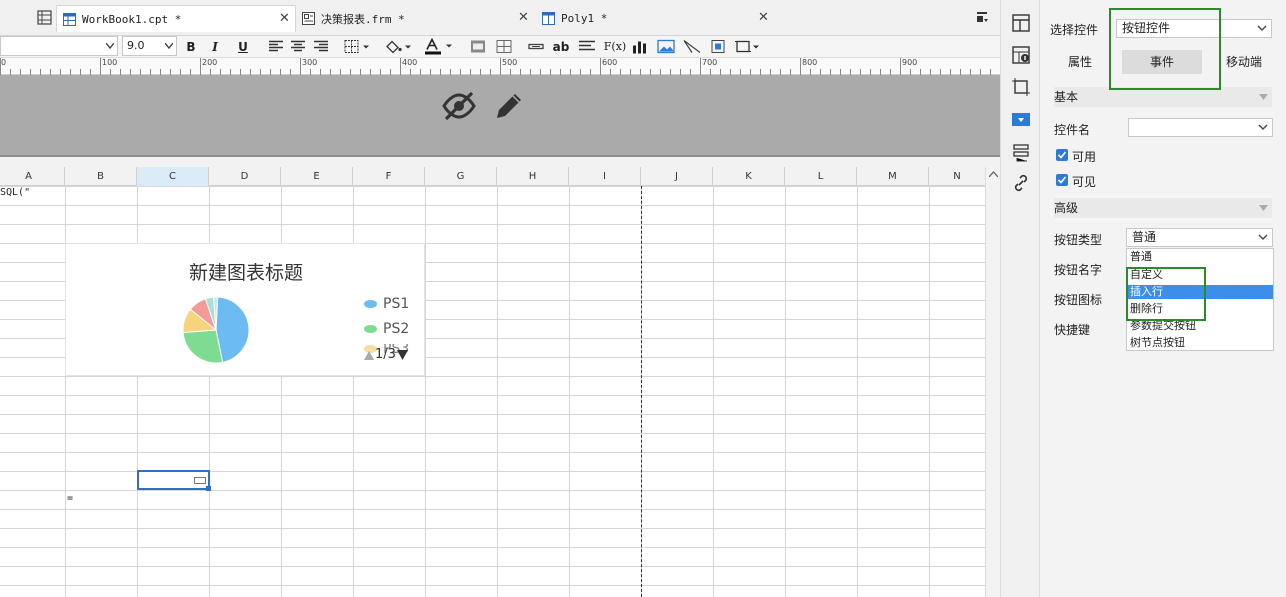 The height and width of the screenshot is (597, 1286). What do you see at coordinates (504, 46) in the screenshot?
I see `split-cells-icon` at bounding box center [504, 46].